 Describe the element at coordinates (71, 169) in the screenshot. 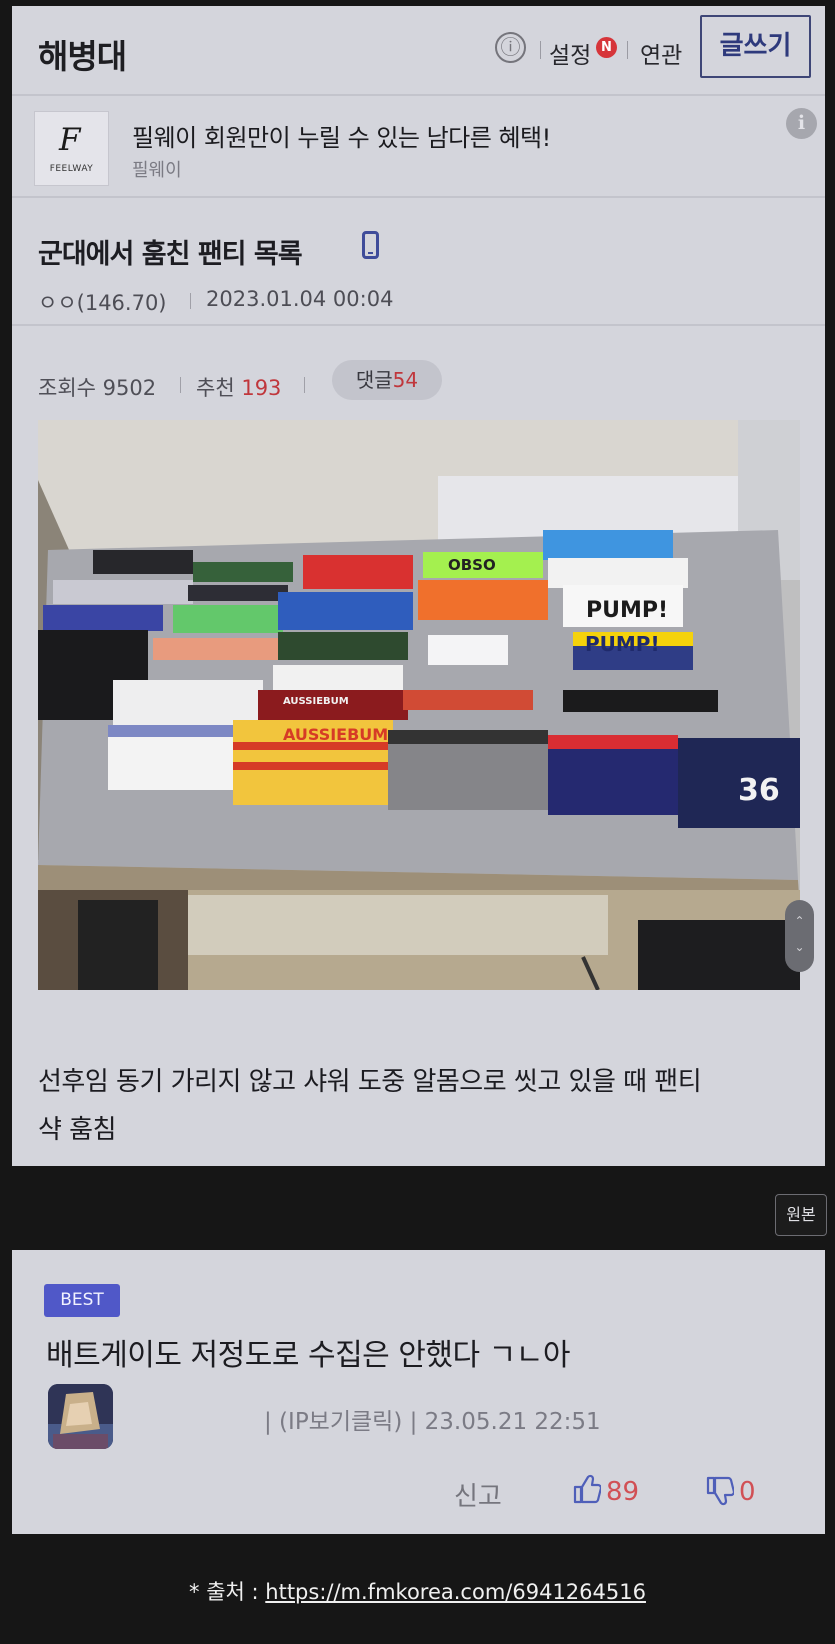

I see `logo-text: FEELWAY` at that location.